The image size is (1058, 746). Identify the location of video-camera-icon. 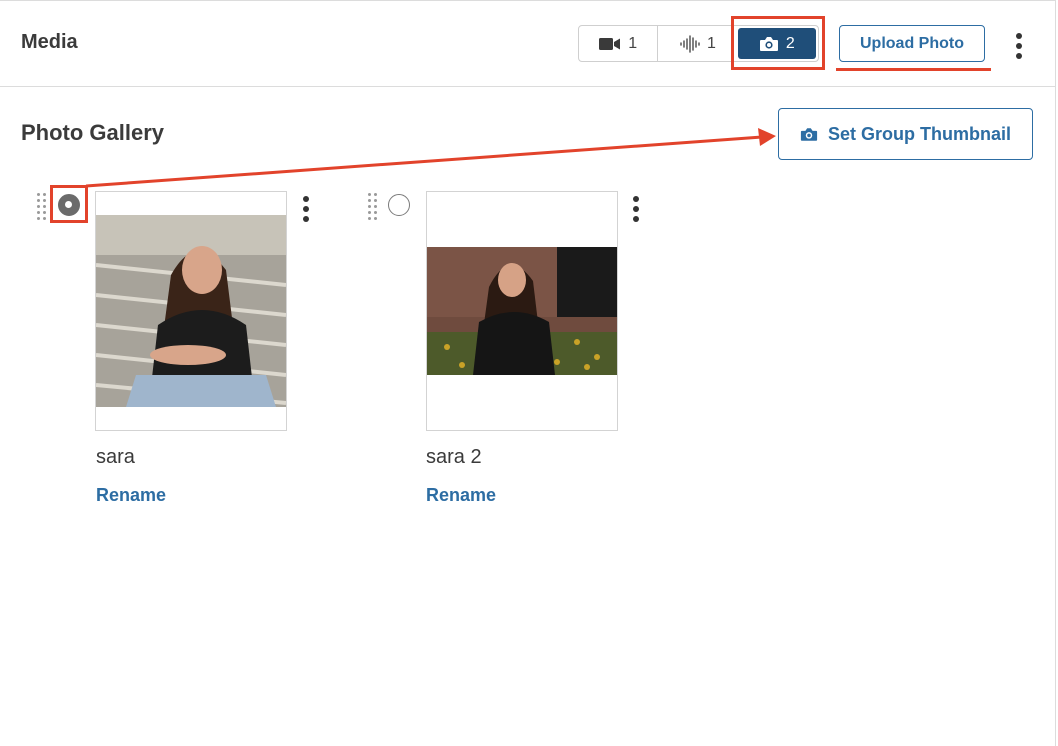
(610, 43).